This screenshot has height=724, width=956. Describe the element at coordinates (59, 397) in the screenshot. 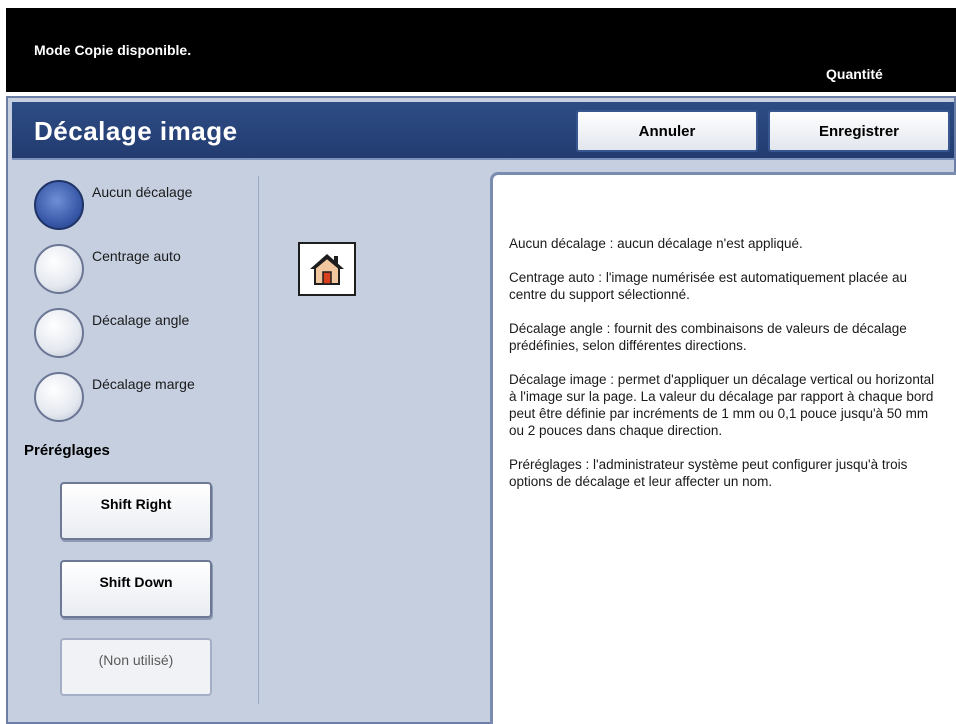

I see `radio-margin-shift` at that location.